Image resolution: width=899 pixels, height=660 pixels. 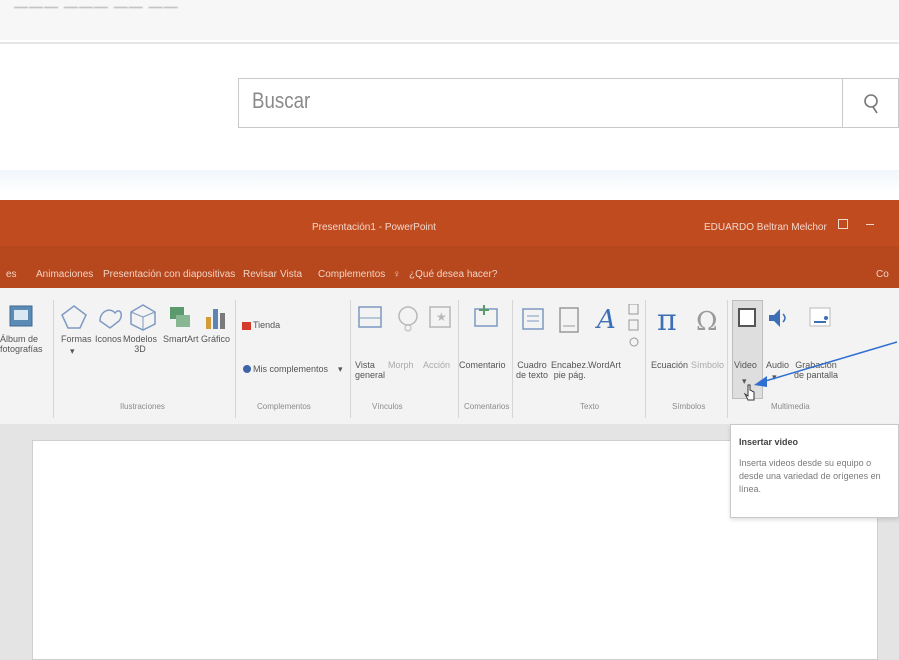 What do you see at coordinates (180, 317) in the screenshot?
I see `smartart-icon` at bounding box center [180, 317].